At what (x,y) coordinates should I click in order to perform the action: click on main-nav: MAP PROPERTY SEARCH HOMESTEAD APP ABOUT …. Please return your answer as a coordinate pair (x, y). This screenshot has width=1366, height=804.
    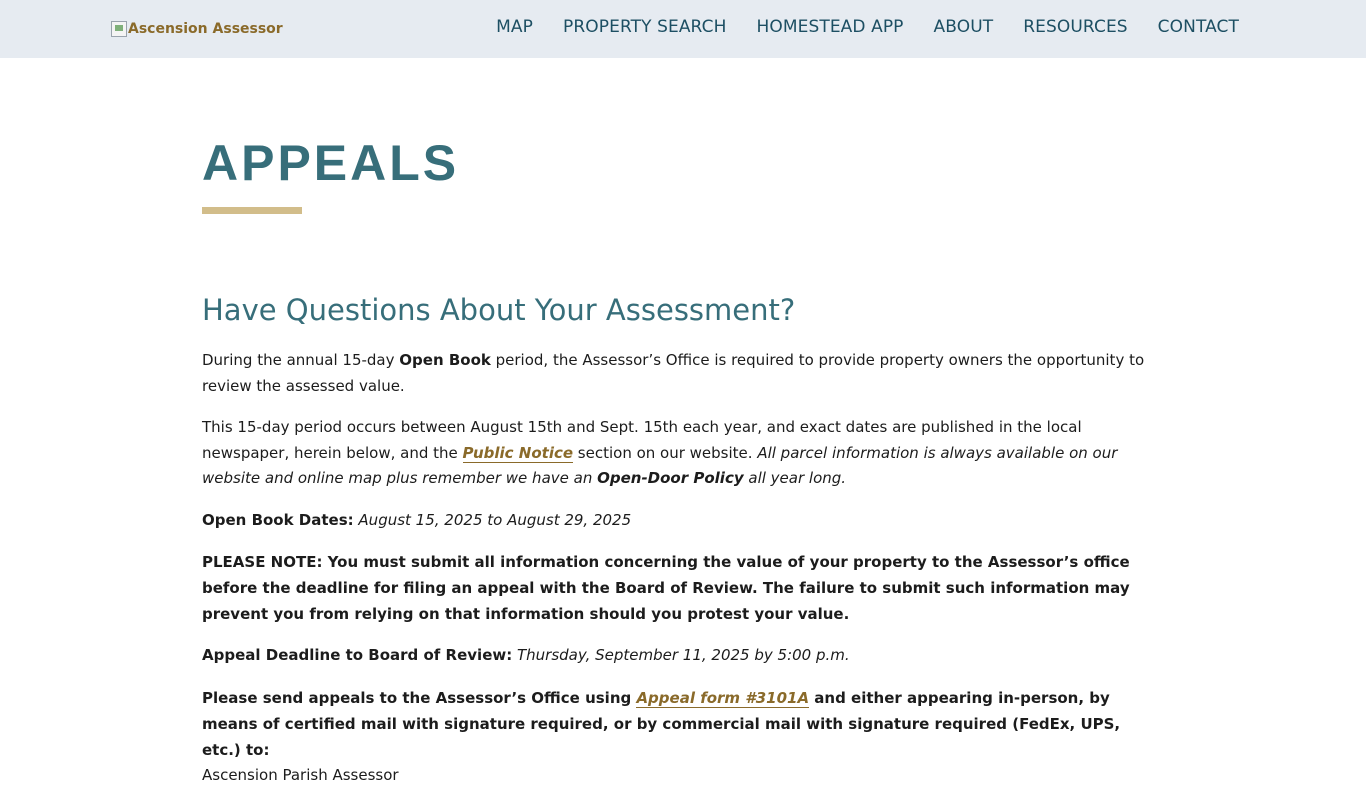
    Looking at the image, I should click on (867, 27).